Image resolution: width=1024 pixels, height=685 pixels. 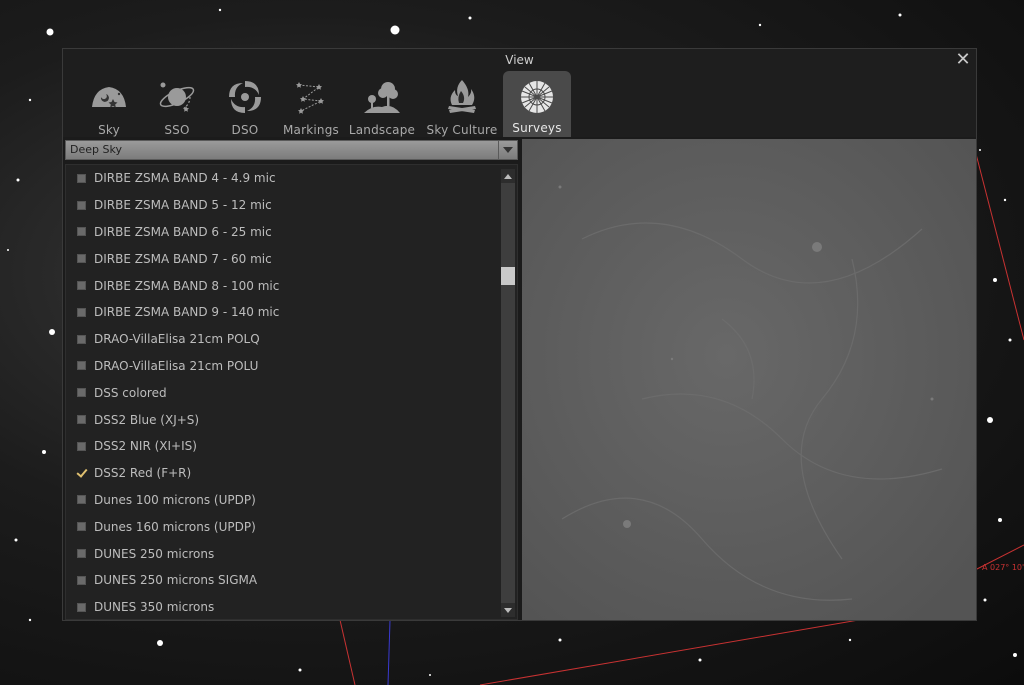 What do you see at coordinates (183, 205) in the screenshot?
I see `survey-label: DIRBE ZSMA BAND 5 - 12 mic` at bounding box center [183, 205].